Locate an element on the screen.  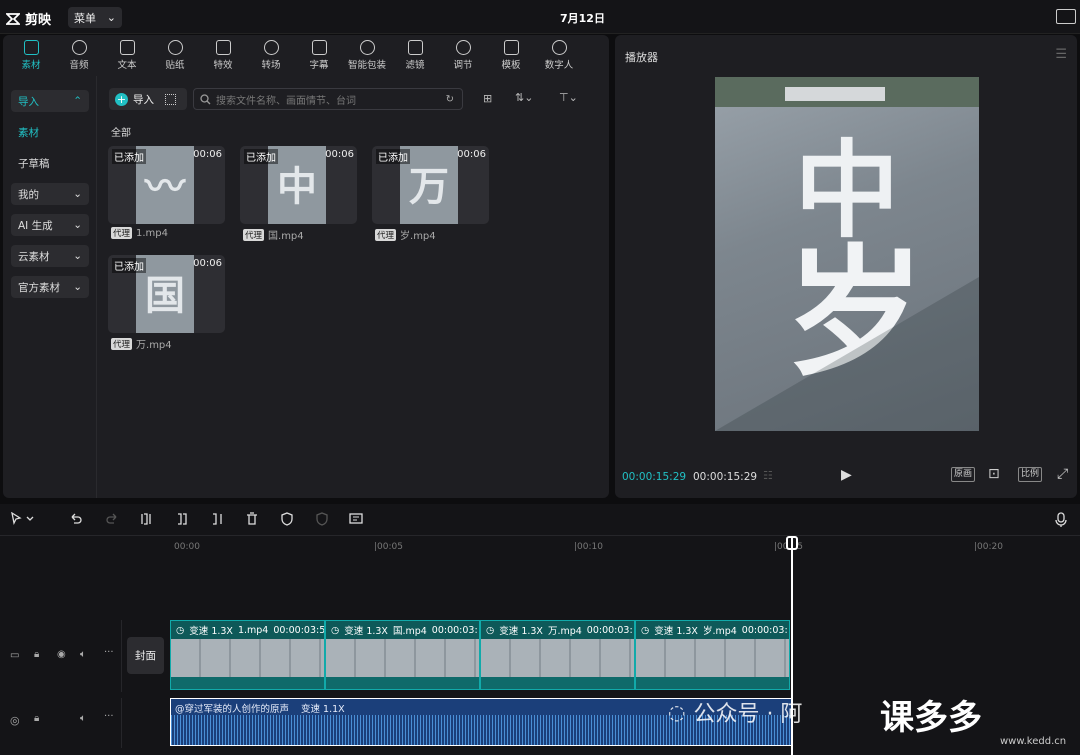
audio-speed: 变速 1.1X is located at coordinates (323, 709).